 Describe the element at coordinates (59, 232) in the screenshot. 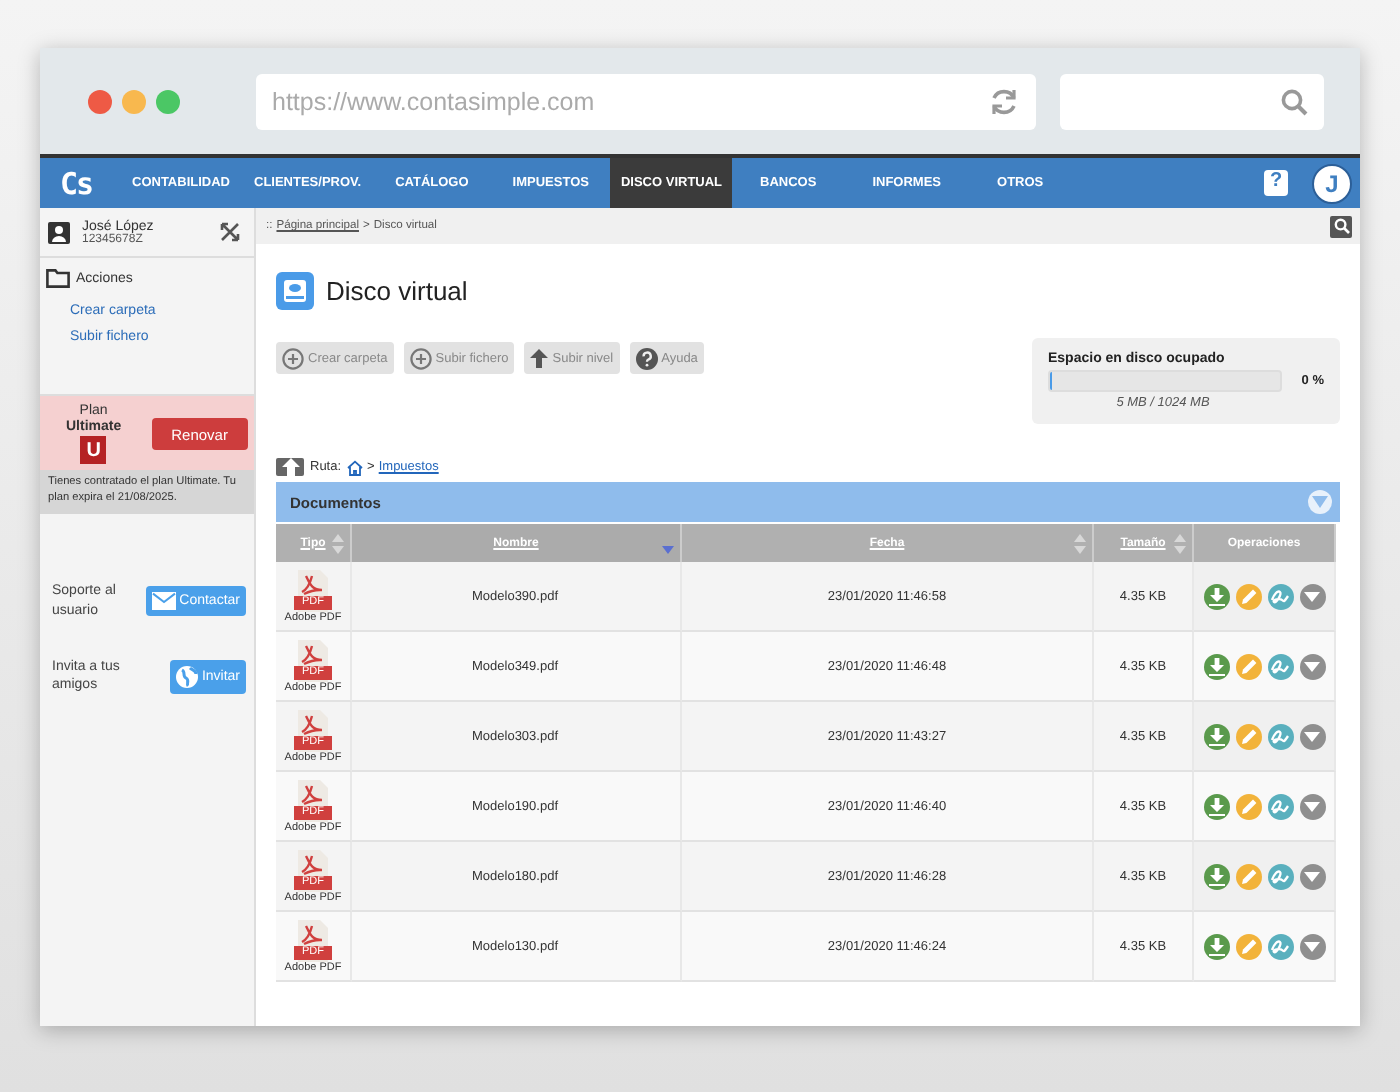

I see `user-icon` at that location.